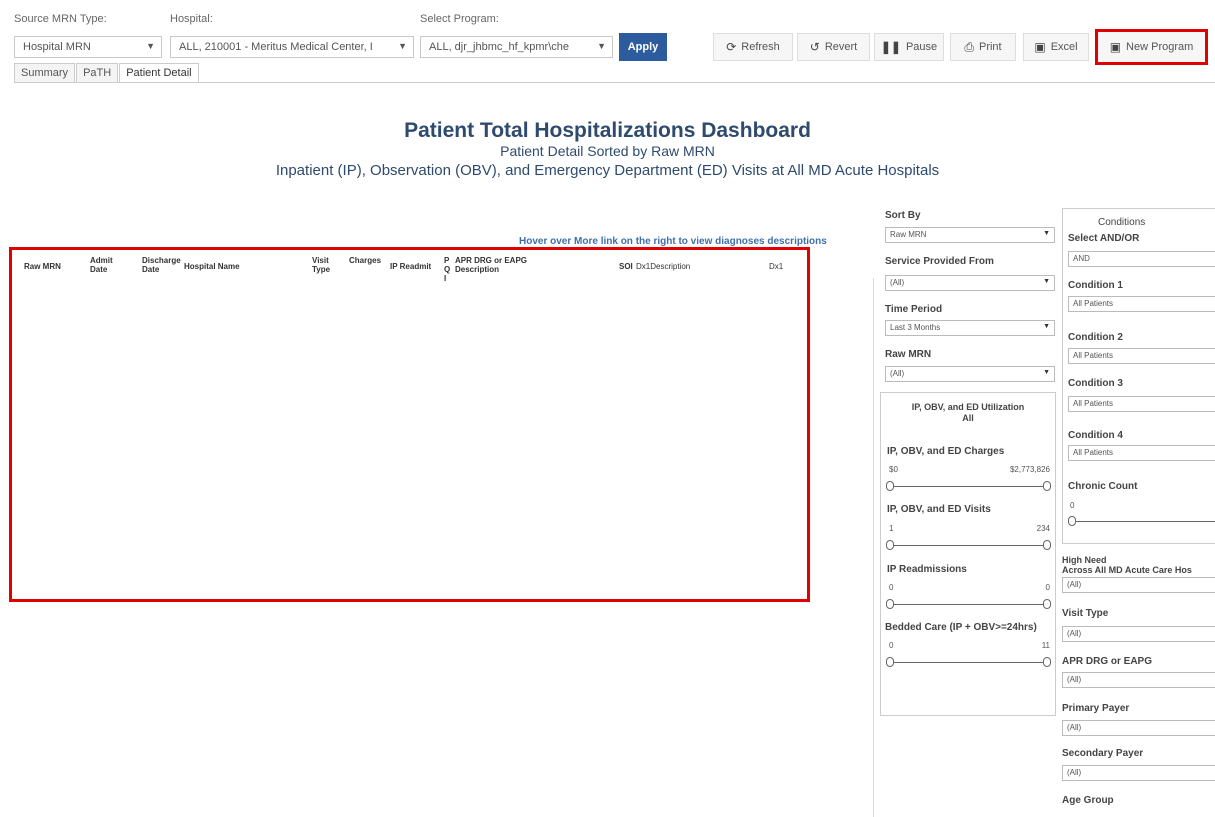 The image size is (1215, 817). What do you see at coordinates (969, 662) in the screenshot?
I see `bedded-slider-track` at bounding box center [969, 662].